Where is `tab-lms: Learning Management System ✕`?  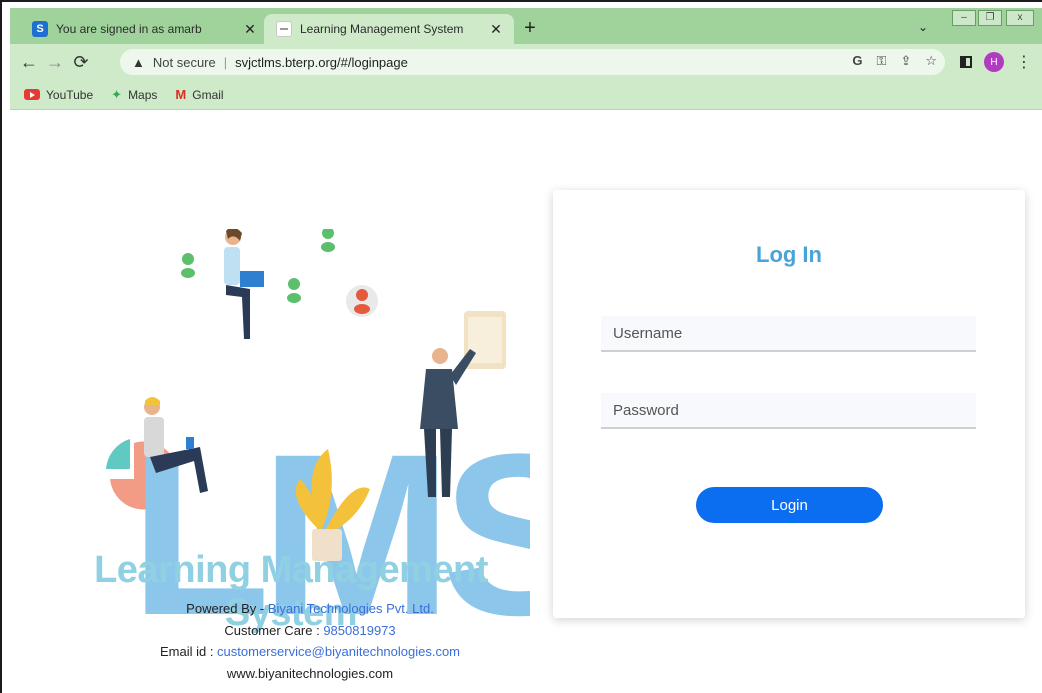
tab-lms: Learning Management System ✕ is located at coordinates (389, 29).